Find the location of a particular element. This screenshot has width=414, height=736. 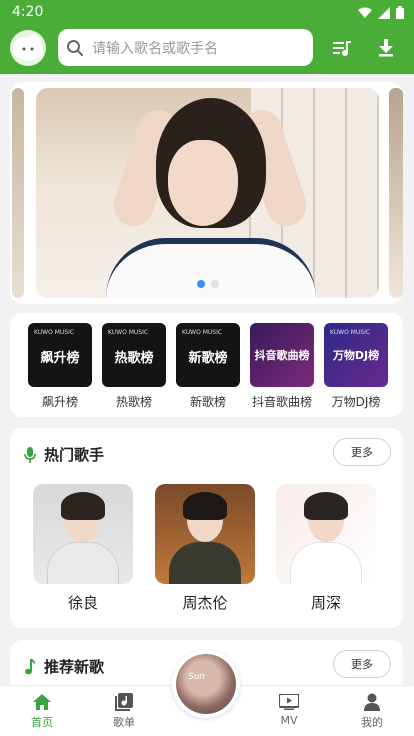

ranking-item: KUWO MUSIC 万物DJ榜 万物DJ榜 is located at coordinates (356, 366).